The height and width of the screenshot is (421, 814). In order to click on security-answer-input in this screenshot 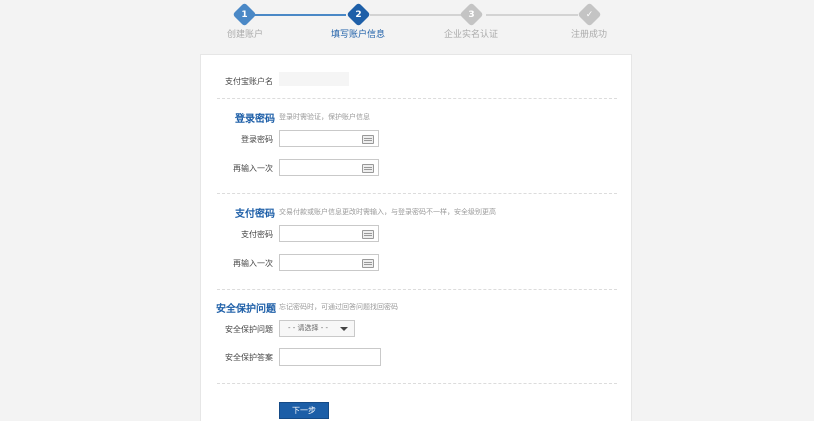, I will do `click(330, 357)`.